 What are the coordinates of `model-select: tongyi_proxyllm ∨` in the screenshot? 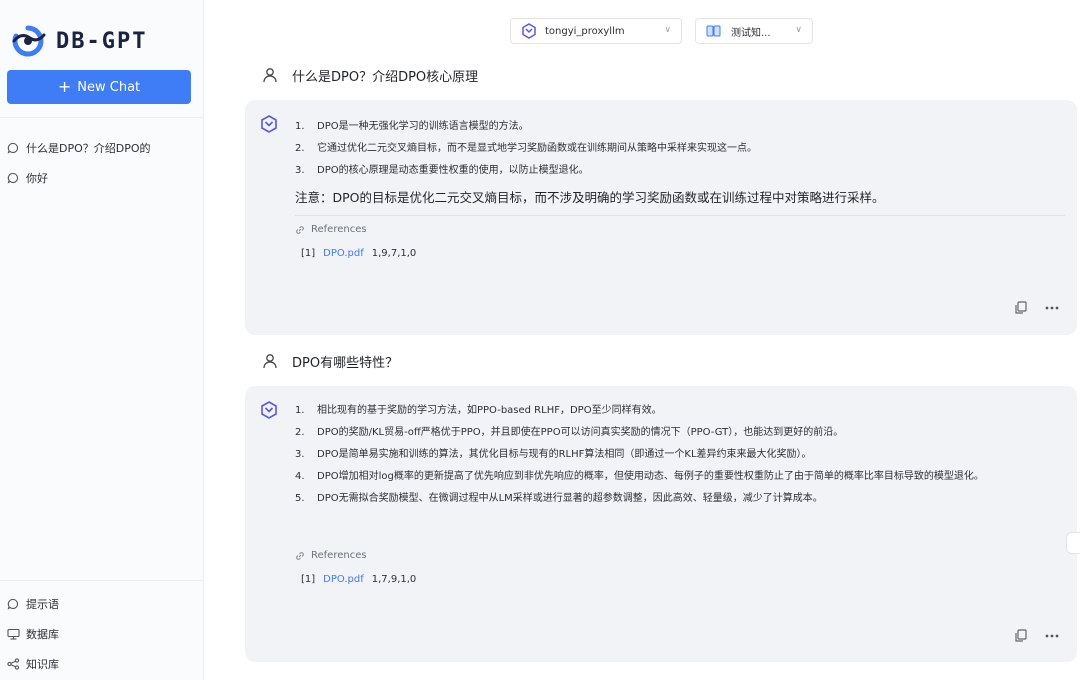 It's located at (596, 31).